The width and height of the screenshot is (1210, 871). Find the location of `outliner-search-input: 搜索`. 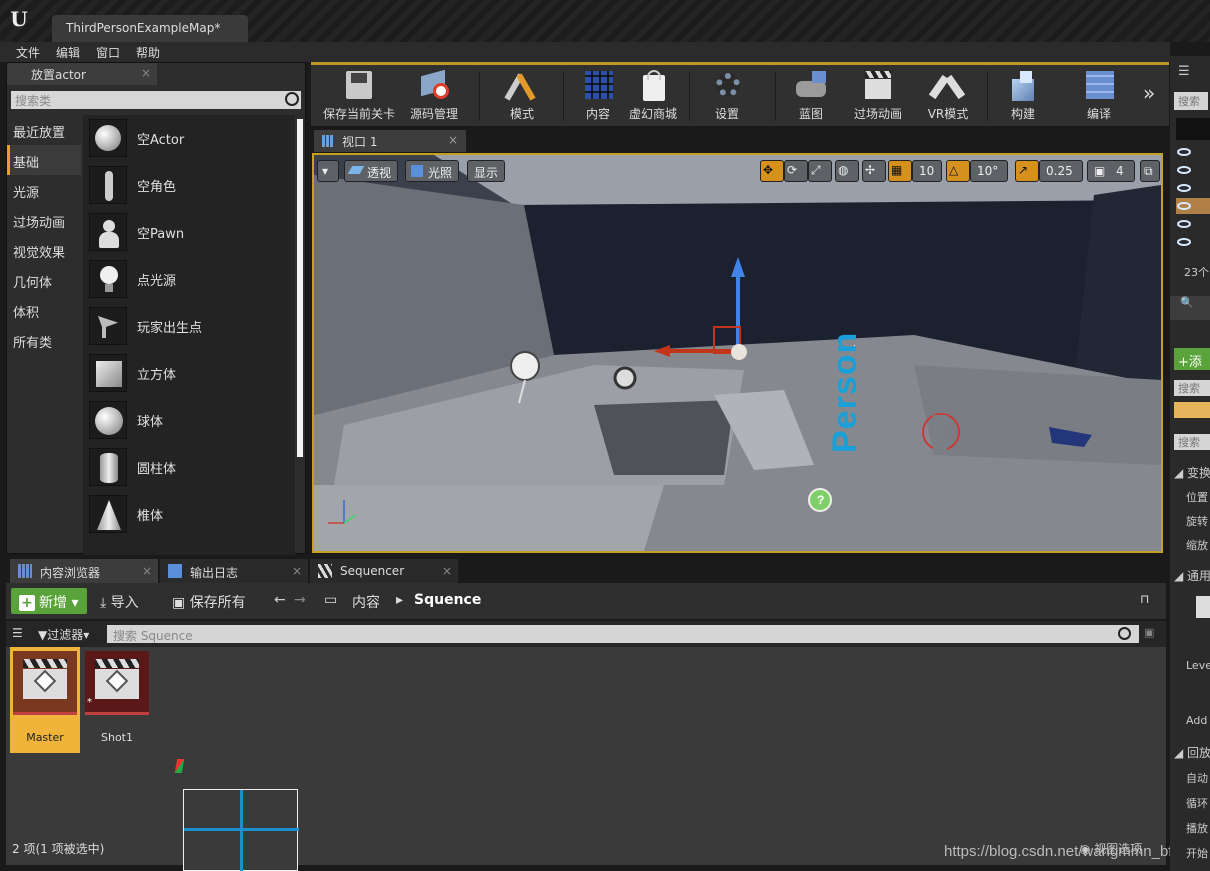

outliner-search-input: 搜索 is located at coordinates (1191, 101).